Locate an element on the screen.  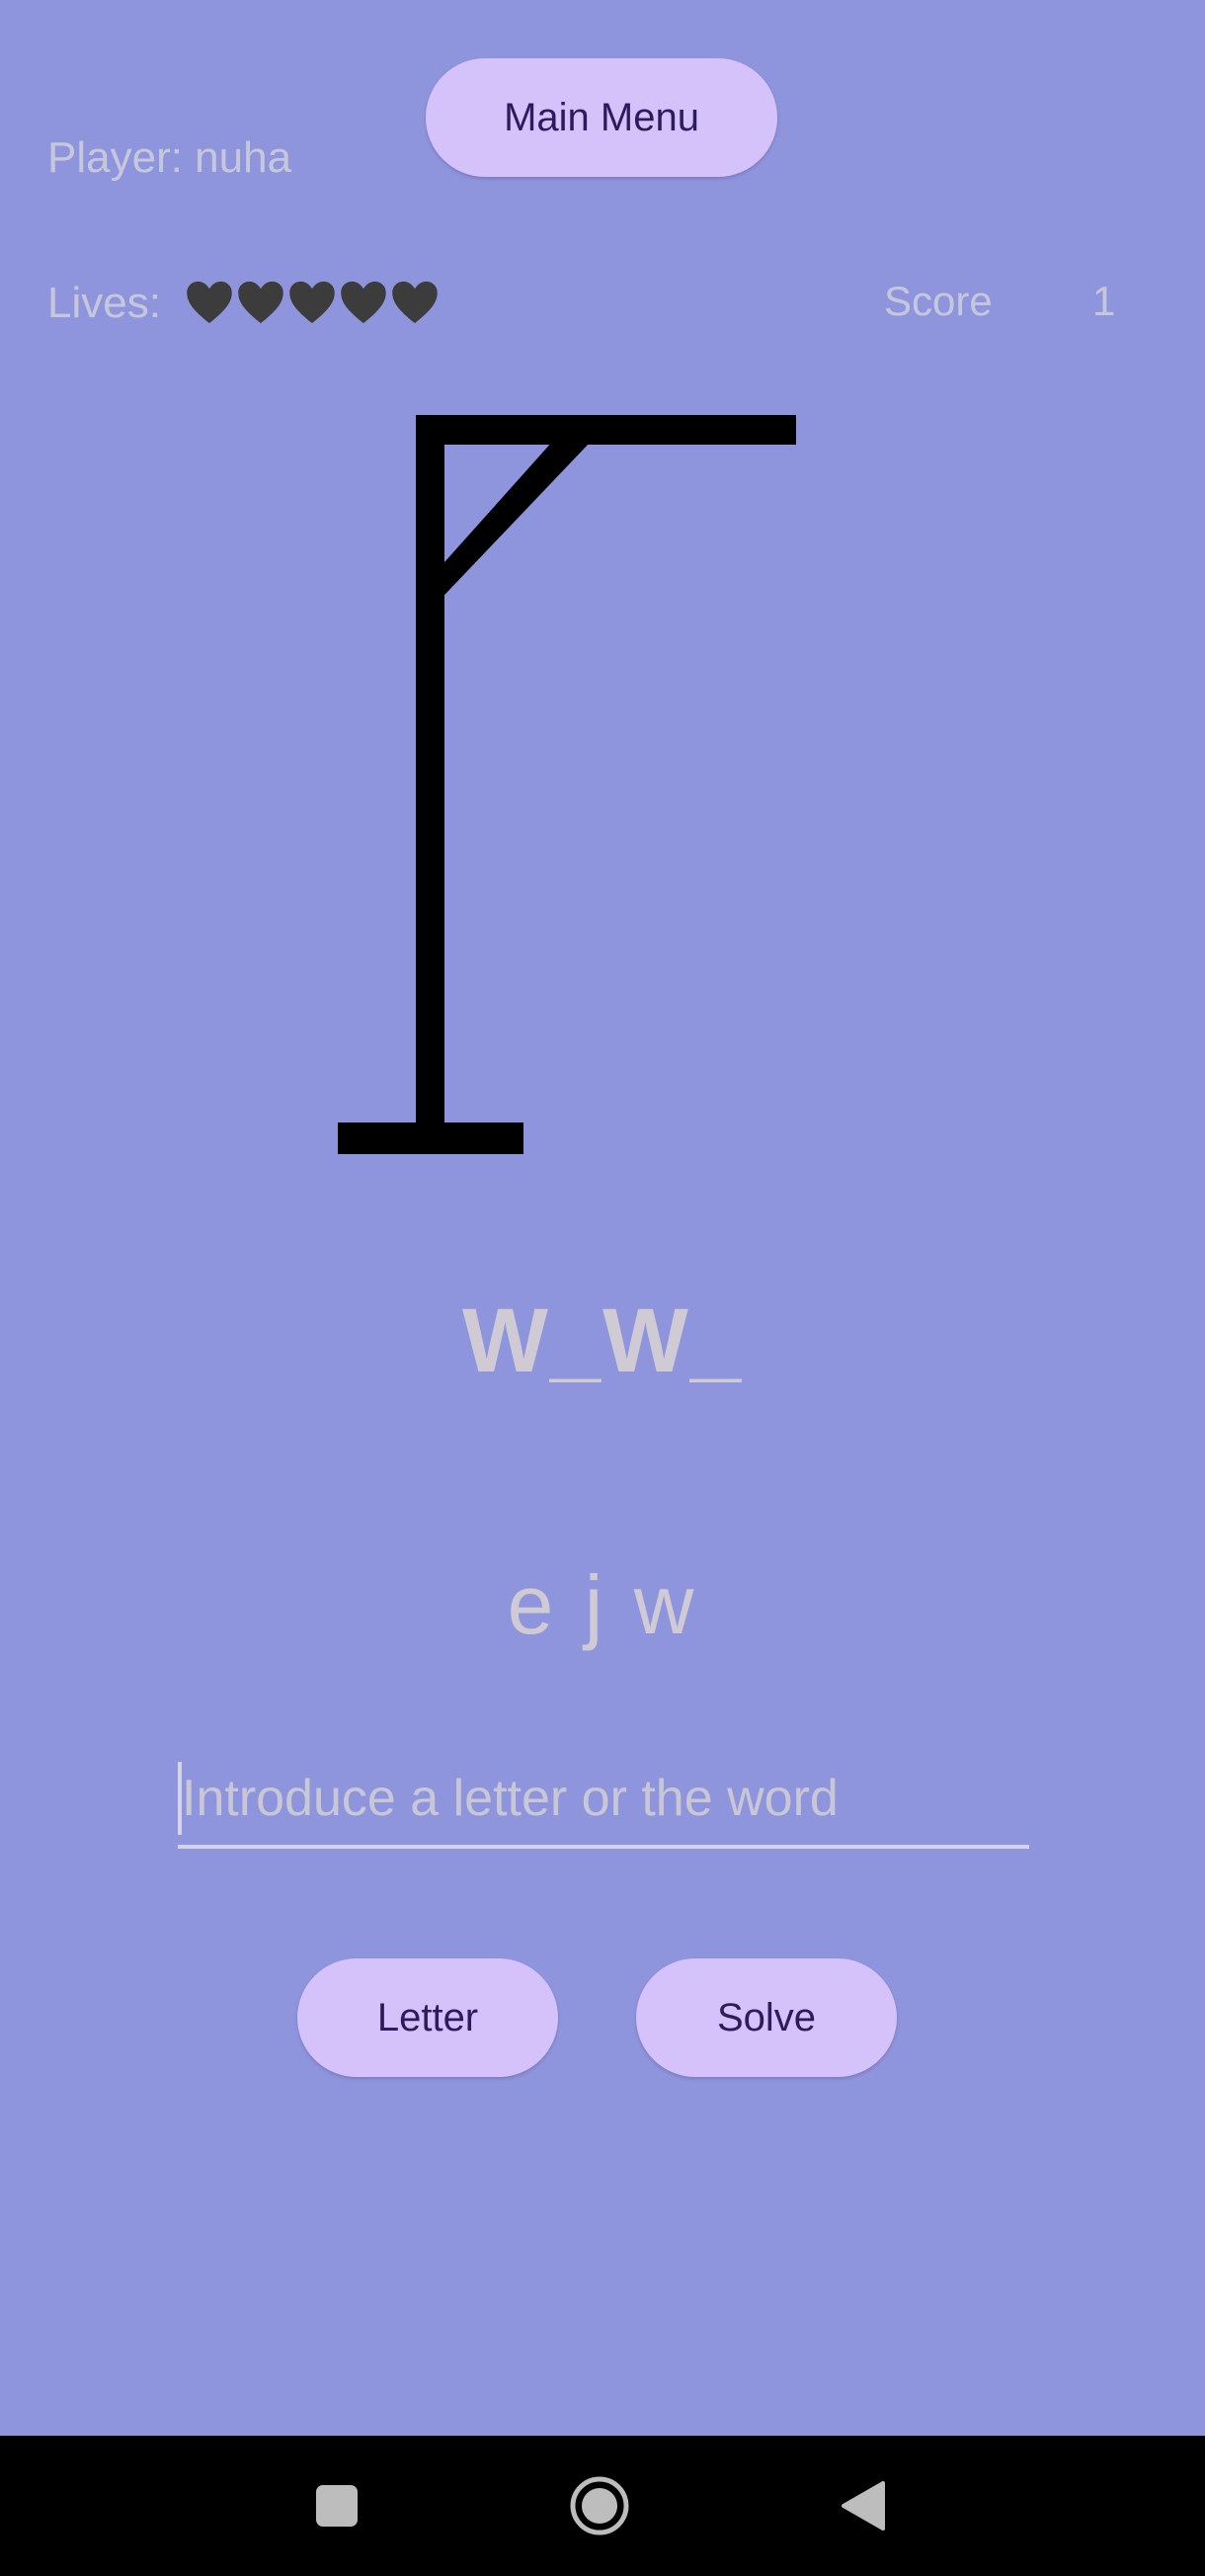
gallows-brace is located at coordinates (509, 527).